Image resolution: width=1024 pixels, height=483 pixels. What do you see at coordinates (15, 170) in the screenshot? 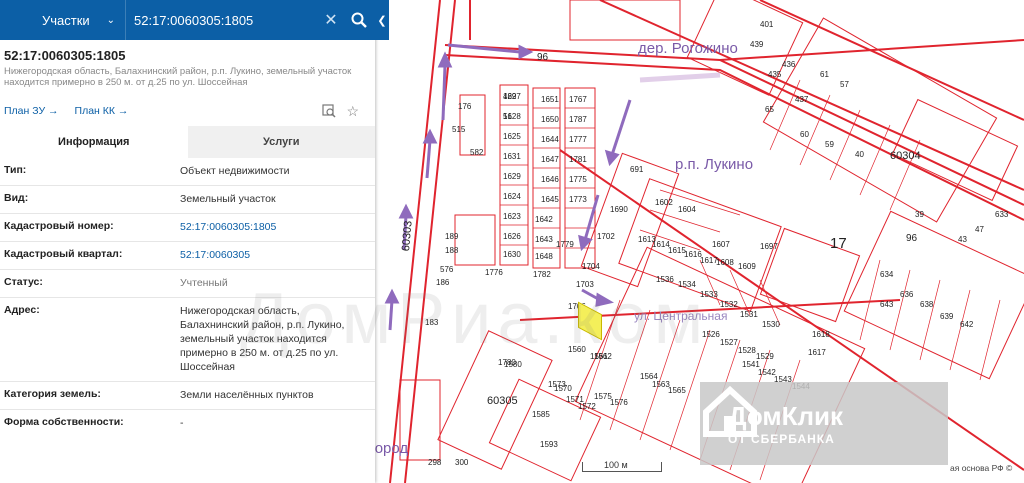
I see `row-key: Тип:` at bounding box center [15, 170].